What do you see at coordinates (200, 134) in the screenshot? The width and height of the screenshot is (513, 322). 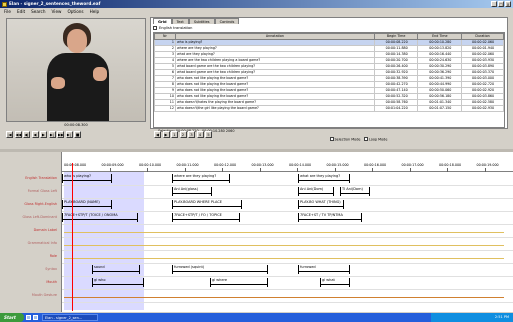 I see `rate-4-button: 4` at bounding box center [200, 134].